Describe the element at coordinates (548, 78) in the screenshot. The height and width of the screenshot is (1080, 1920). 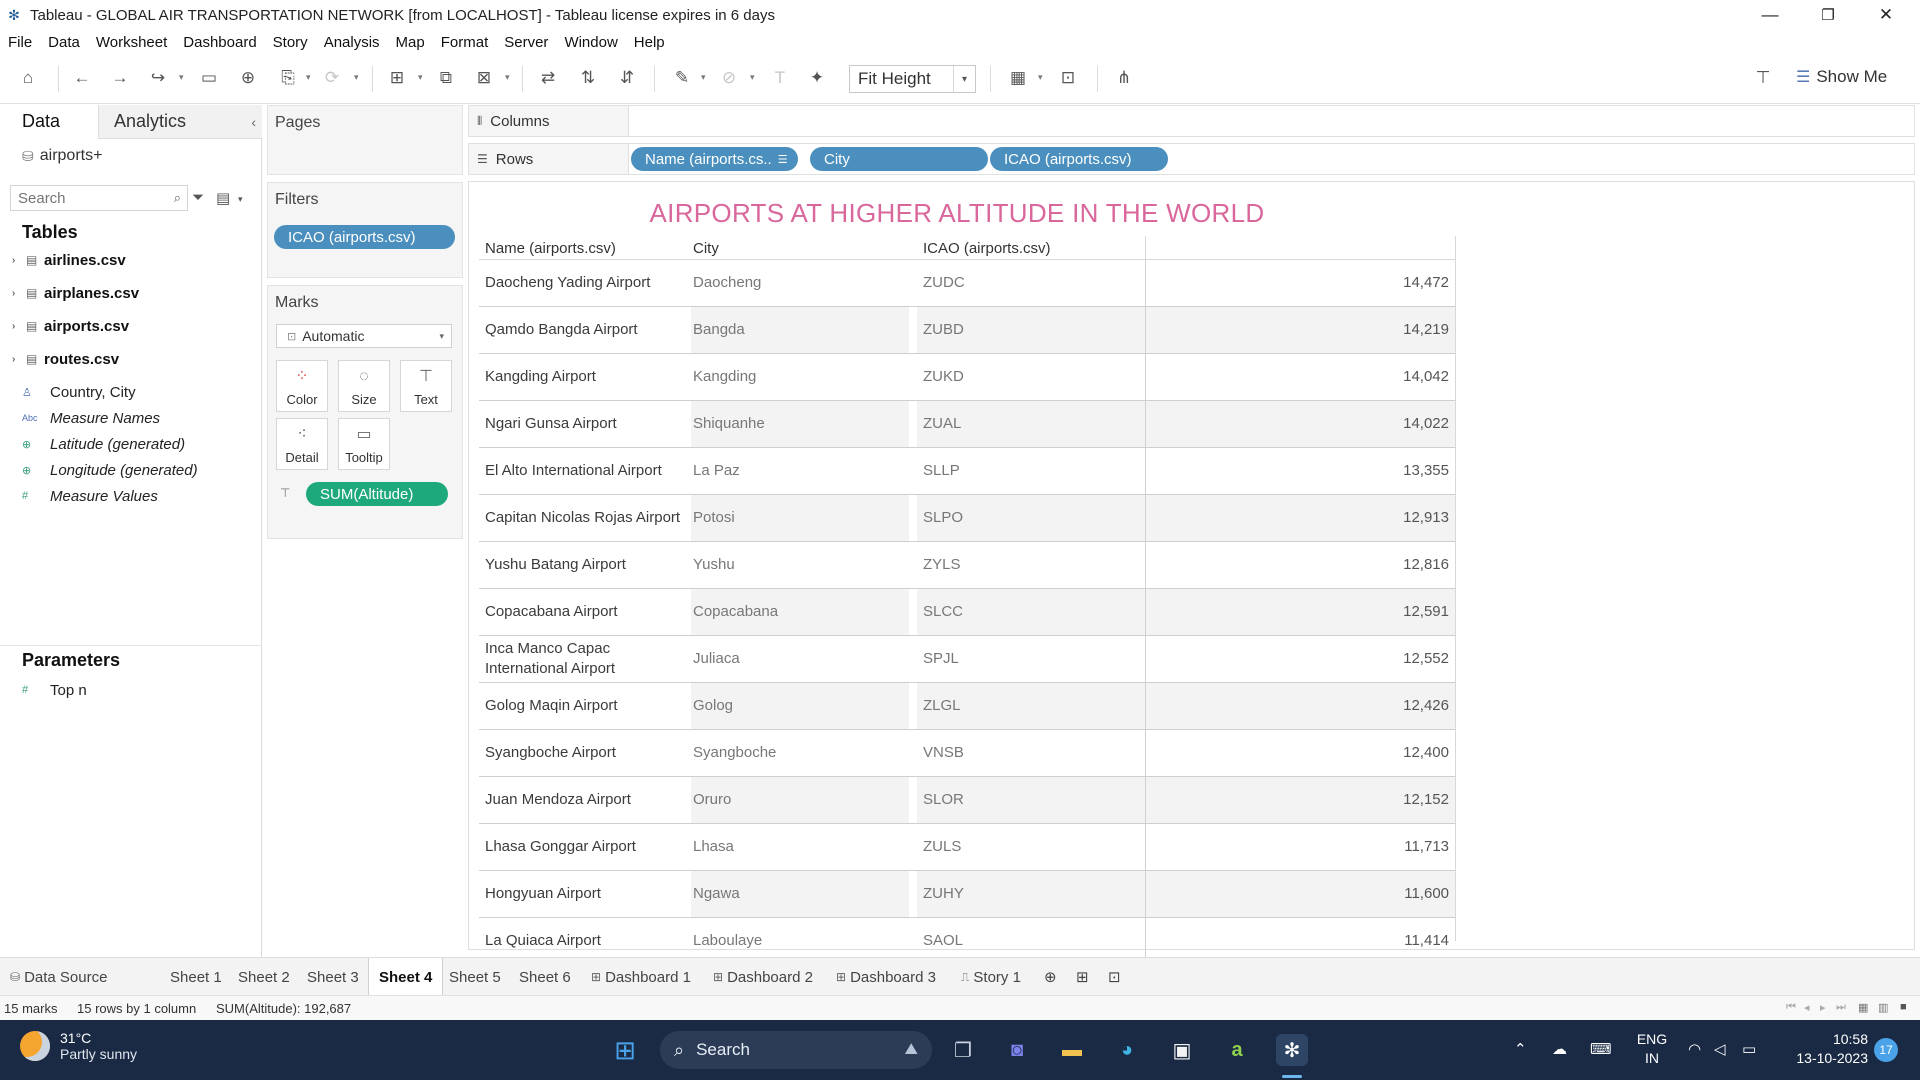
I see `swap-rows-columns-icon: ⇄` at that location.